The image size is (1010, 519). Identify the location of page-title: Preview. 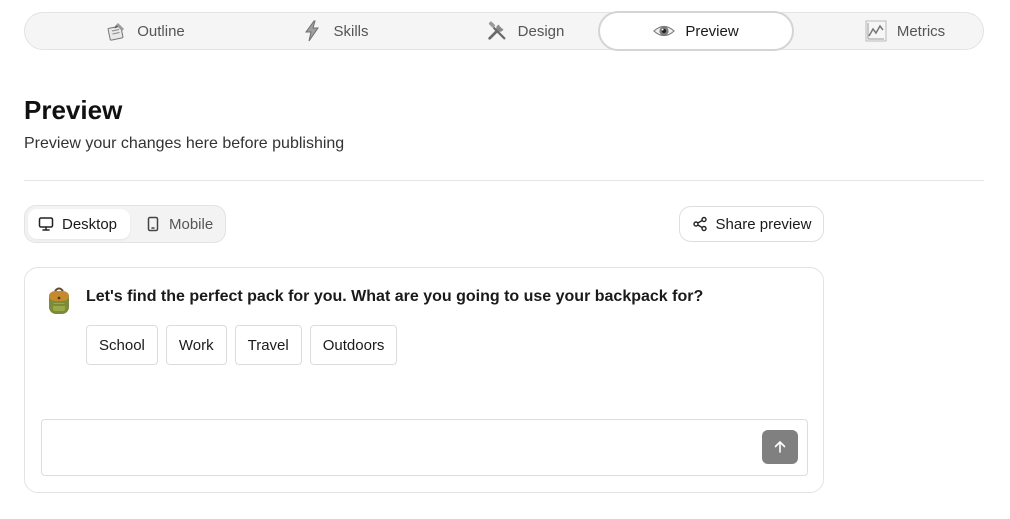
(73, 110).